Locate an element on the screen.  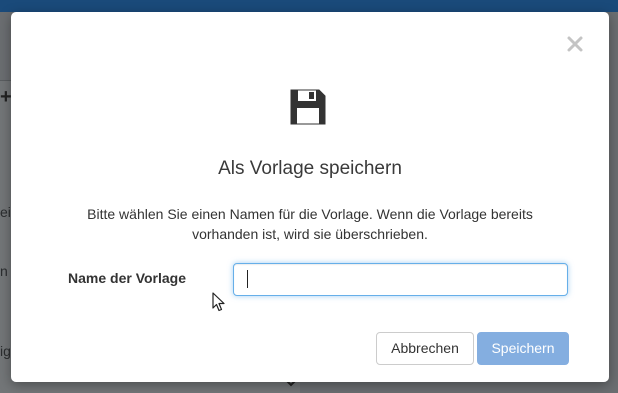
floppy-disk-icon is located at coordinates (308, 107).